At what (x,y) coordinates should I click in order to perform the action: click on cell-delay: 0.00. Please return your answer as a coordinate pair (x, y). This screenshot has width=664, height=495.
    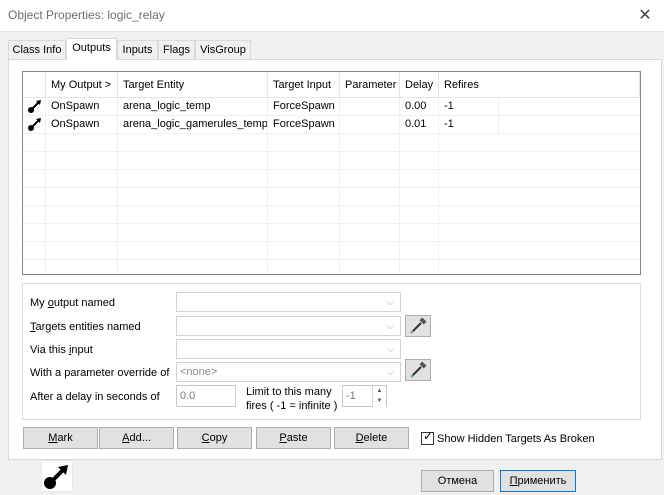
    Looking at the image, I should click on (419, 107).